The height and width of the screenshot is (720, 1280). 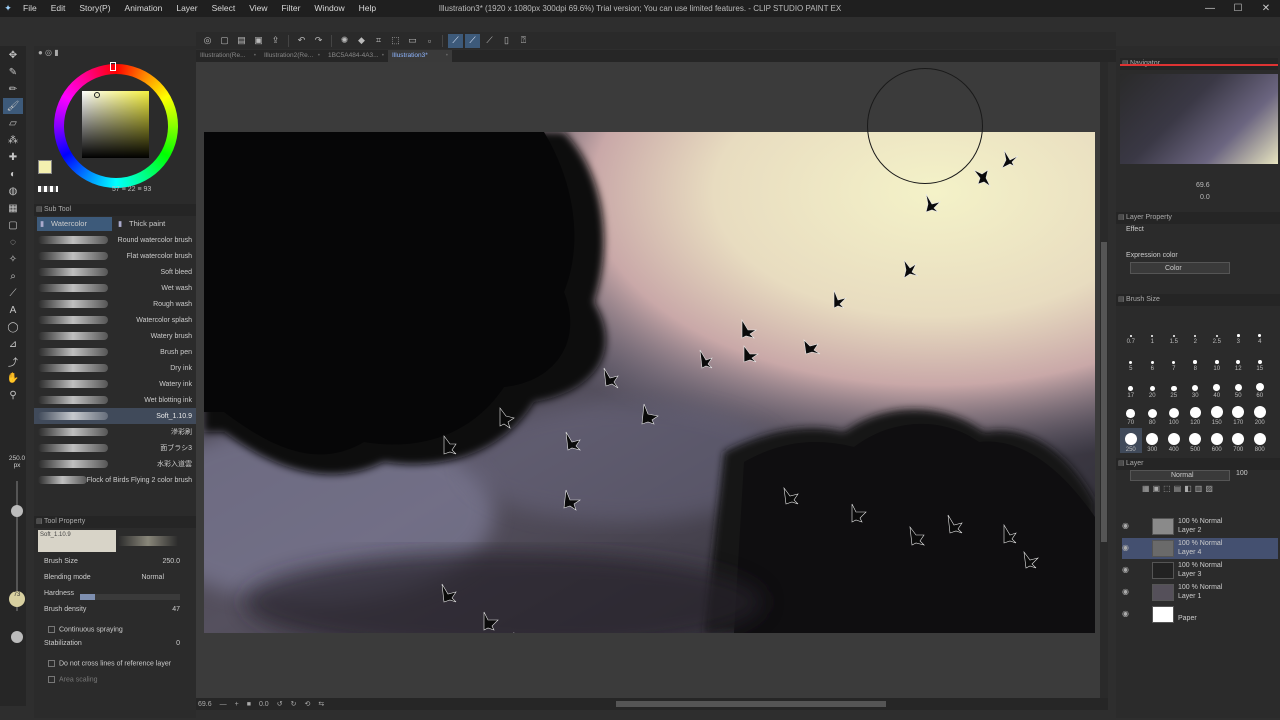 What do you see at coordinates (119, 647) in the screenshot?
I see `stabilization-row: Stabilization 0` at bounding box center [119, 647].